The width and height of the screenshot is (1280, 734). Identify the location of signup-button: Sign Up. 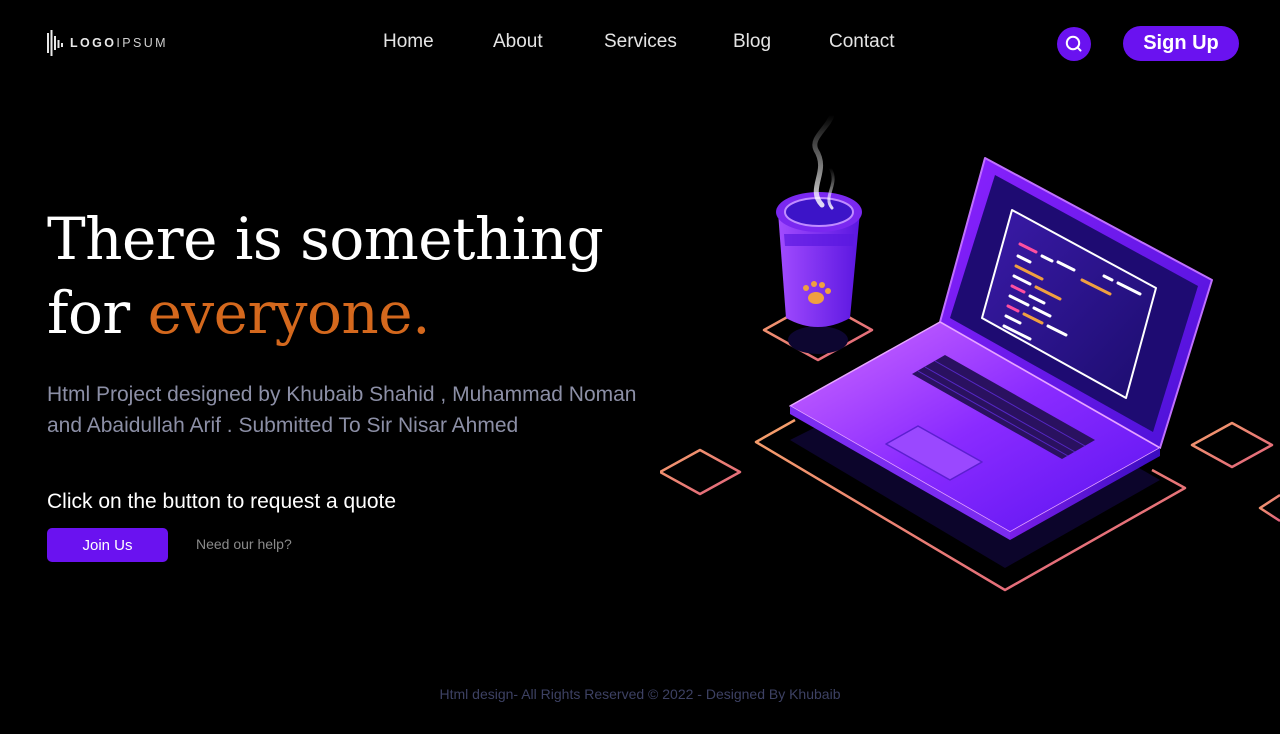
(1181, 43).